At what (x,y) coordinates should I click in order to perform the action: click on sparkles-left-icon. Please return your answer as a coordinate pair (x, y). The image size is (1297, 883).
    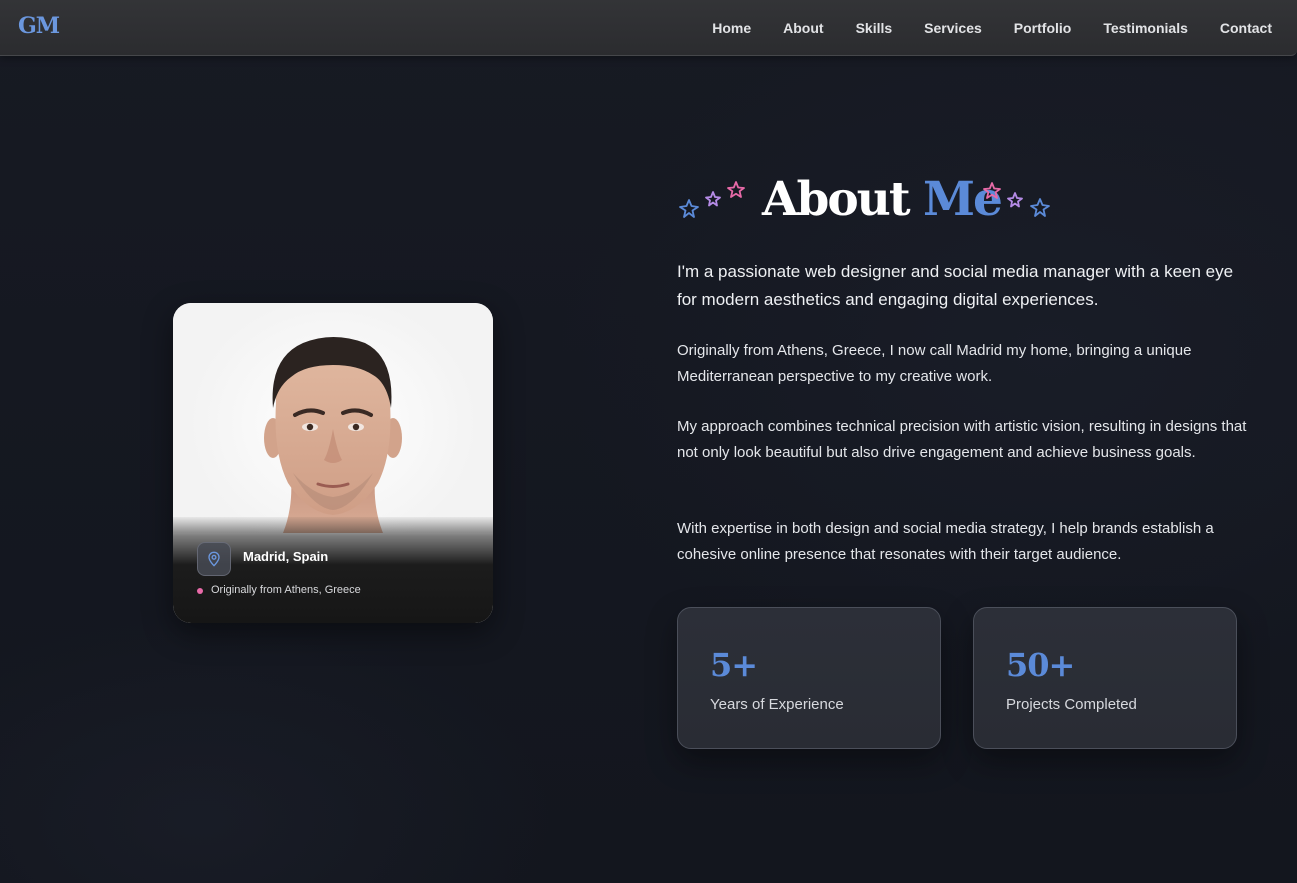
    Looking at the image, I should click on (712, 199).